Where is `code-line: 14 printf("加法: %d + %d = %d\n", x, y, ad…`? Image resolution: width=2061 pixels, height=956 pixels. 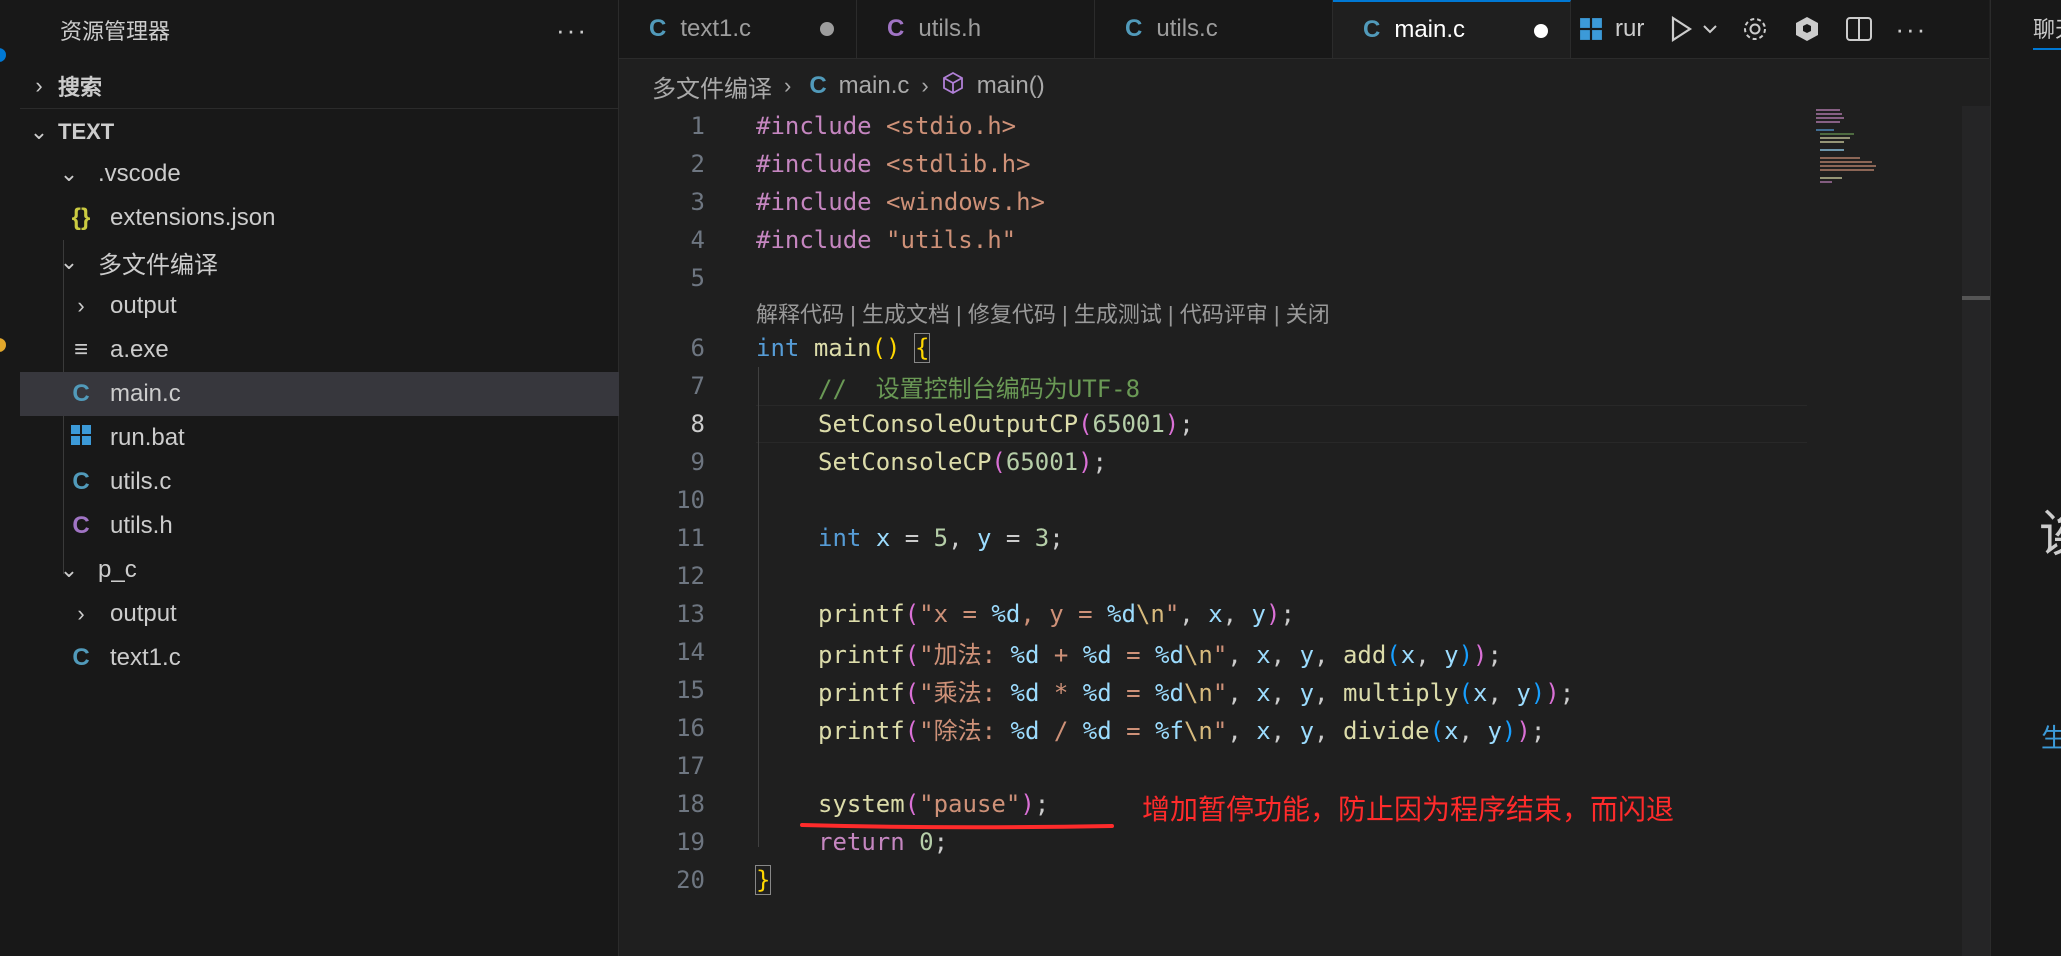
code-line: 14 printf("加法: %d + %d = %d\n", x, y, ad… is located at coordinates (1214, 652).